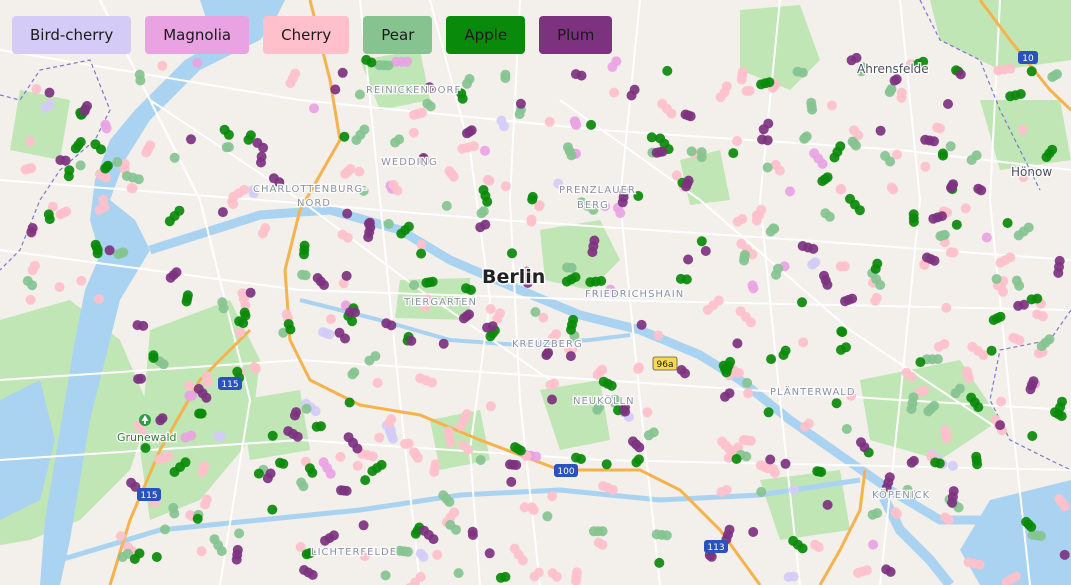 The width and height of the screenshot is (1071, 585). What do you see at coordinates (306, 35) in the screenshot?
I see `filter-button-cherry: Cherry` at bounding box center [306, 35].